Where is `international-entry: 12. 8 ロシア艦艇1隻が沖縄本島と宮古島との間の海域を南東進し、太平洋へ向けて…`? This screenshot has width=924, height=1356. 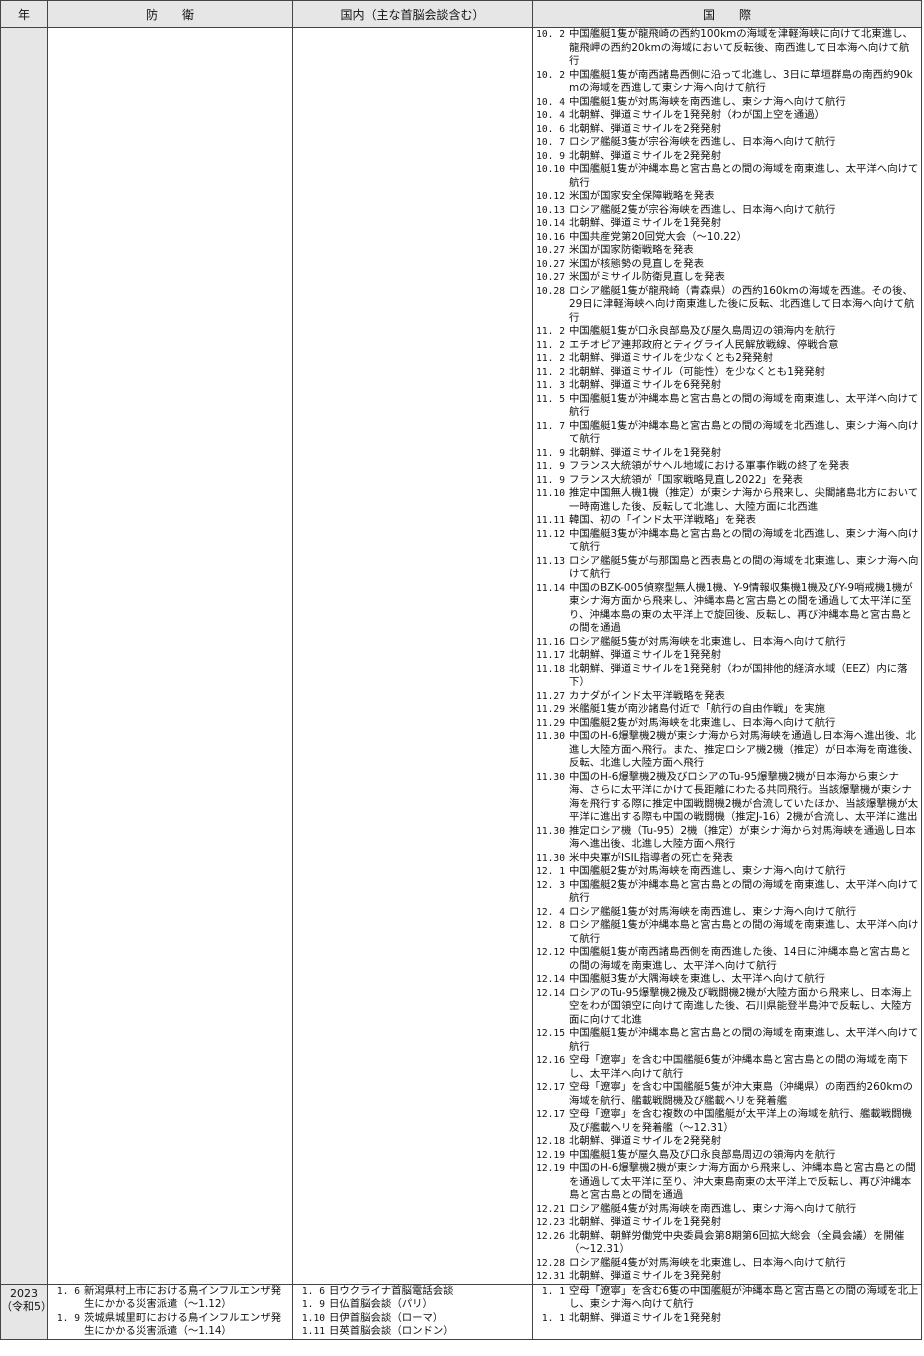 international-entry: 12. 8 ロシア艦艇1隻が沖縄本島と宮古島との間の海域を南東進し、太平洋へ向けて… is located at coordinates (727, 932).